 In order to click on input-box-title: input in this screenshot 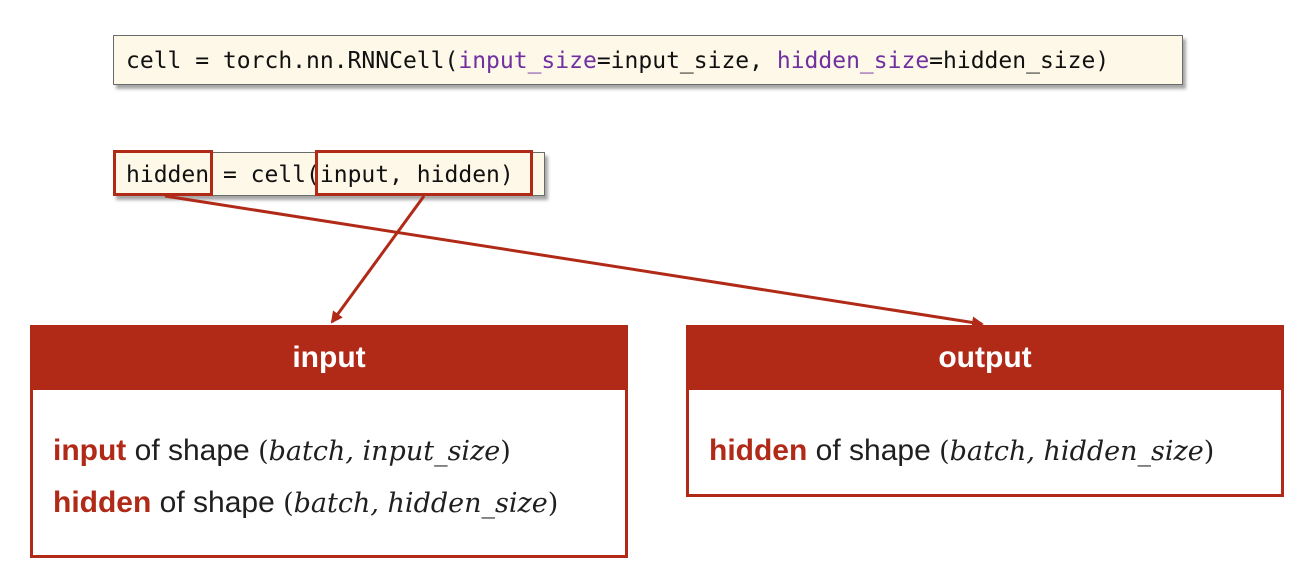, I will do `click(329, 359)`.